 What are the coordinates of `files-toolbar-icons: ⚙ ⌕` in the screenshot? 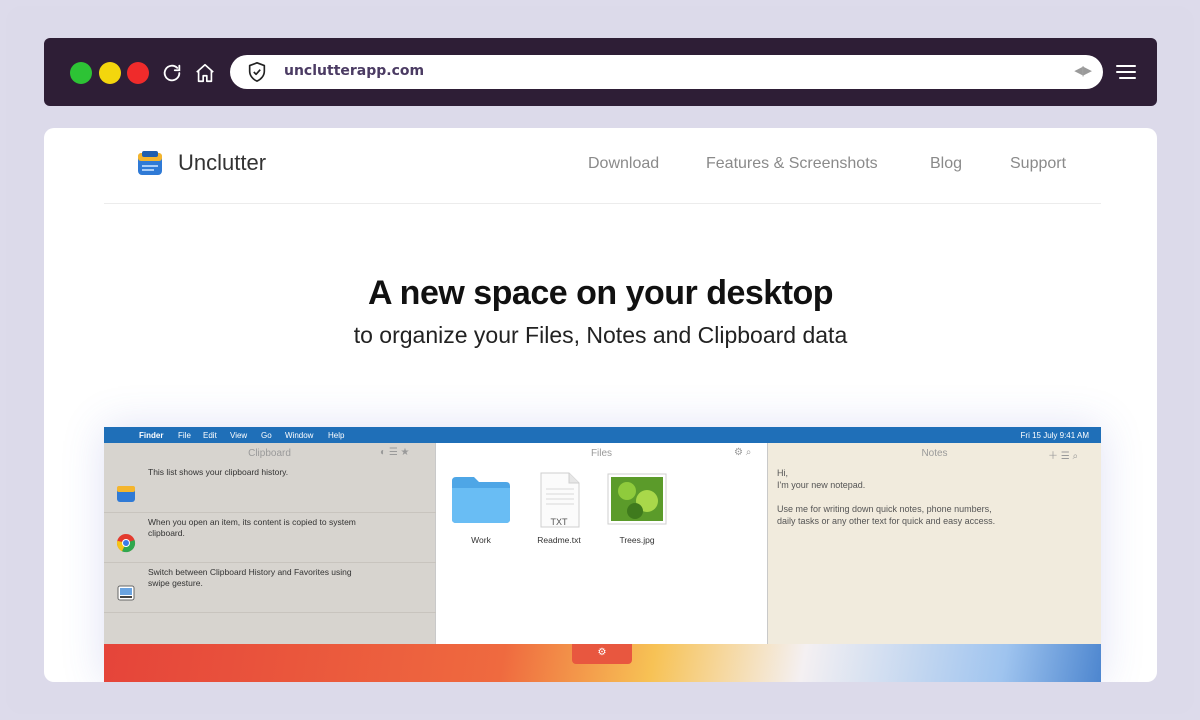 It's located at (743, 452).